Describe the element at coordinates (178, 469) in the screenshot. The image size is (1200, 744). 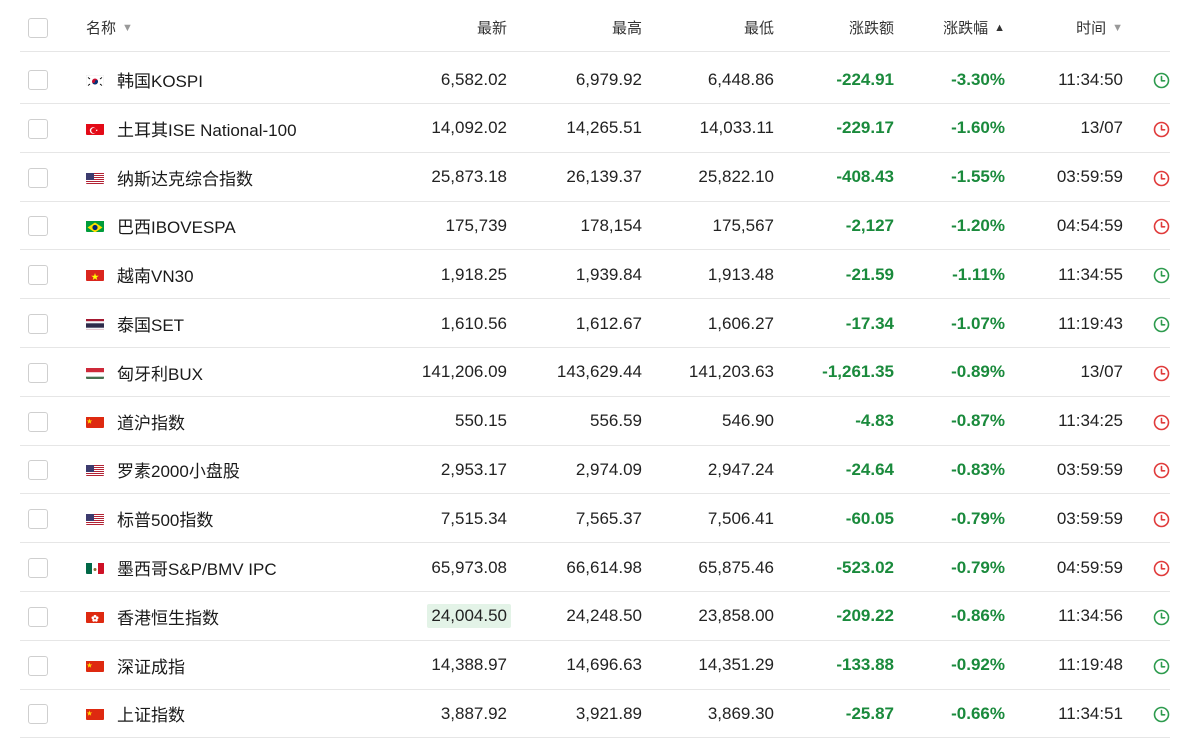
I see `index-name: 罗素2000小盘股` at that location.